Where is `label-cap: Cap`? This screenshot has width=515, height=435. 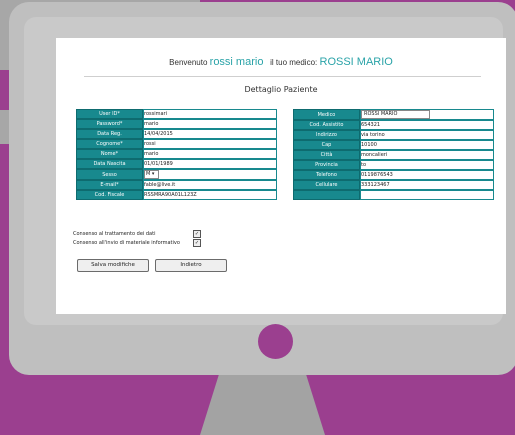 label-cap: Cap is located at coordinates (326, 145).